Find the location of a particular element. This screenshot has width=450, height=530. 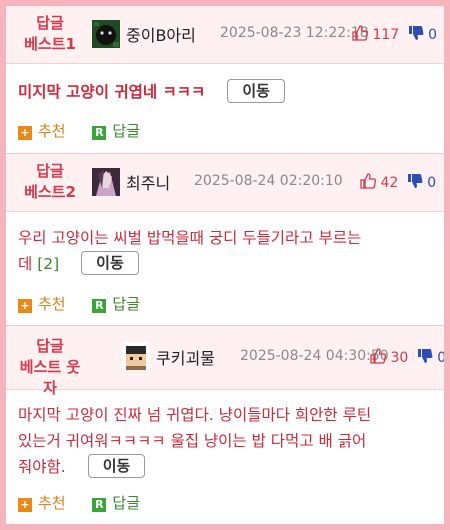

best-badge: 답글 베스트2 is located at coordinates (50, 181).